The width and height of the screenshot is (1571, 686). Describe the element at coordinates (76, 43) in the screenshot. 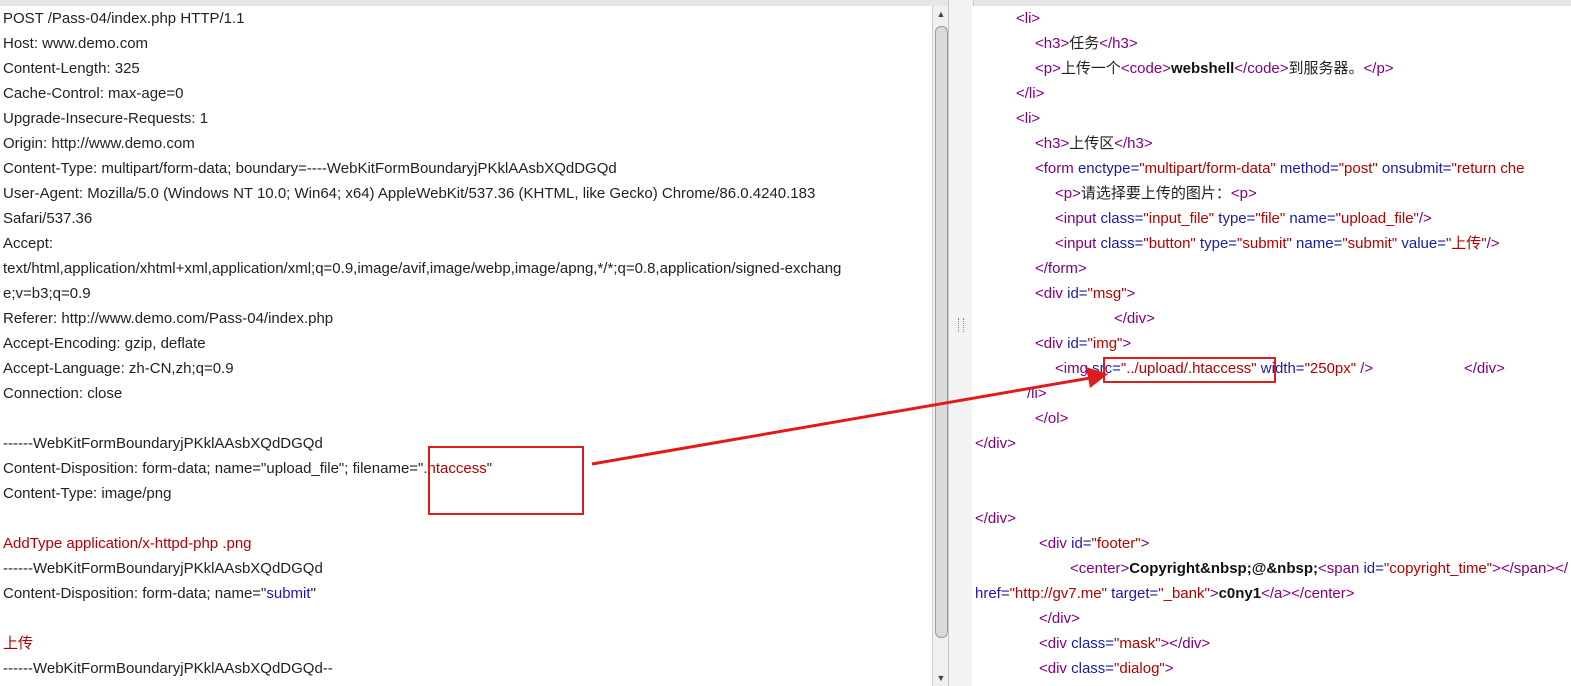

I see `request-line: Host: www.demo.com` at that location.